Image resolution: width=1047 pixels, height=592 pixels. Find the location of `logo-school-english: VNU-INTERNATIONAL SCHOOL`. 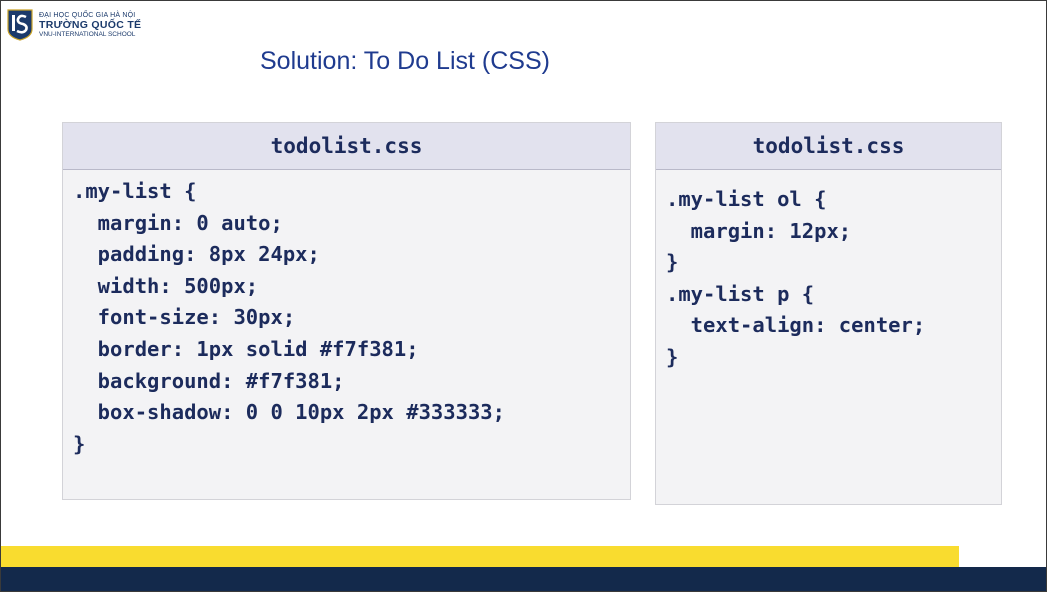

logo-school-english: VNU-INTERNATIONAL SCHOOL is located at coordinates (87, 34).